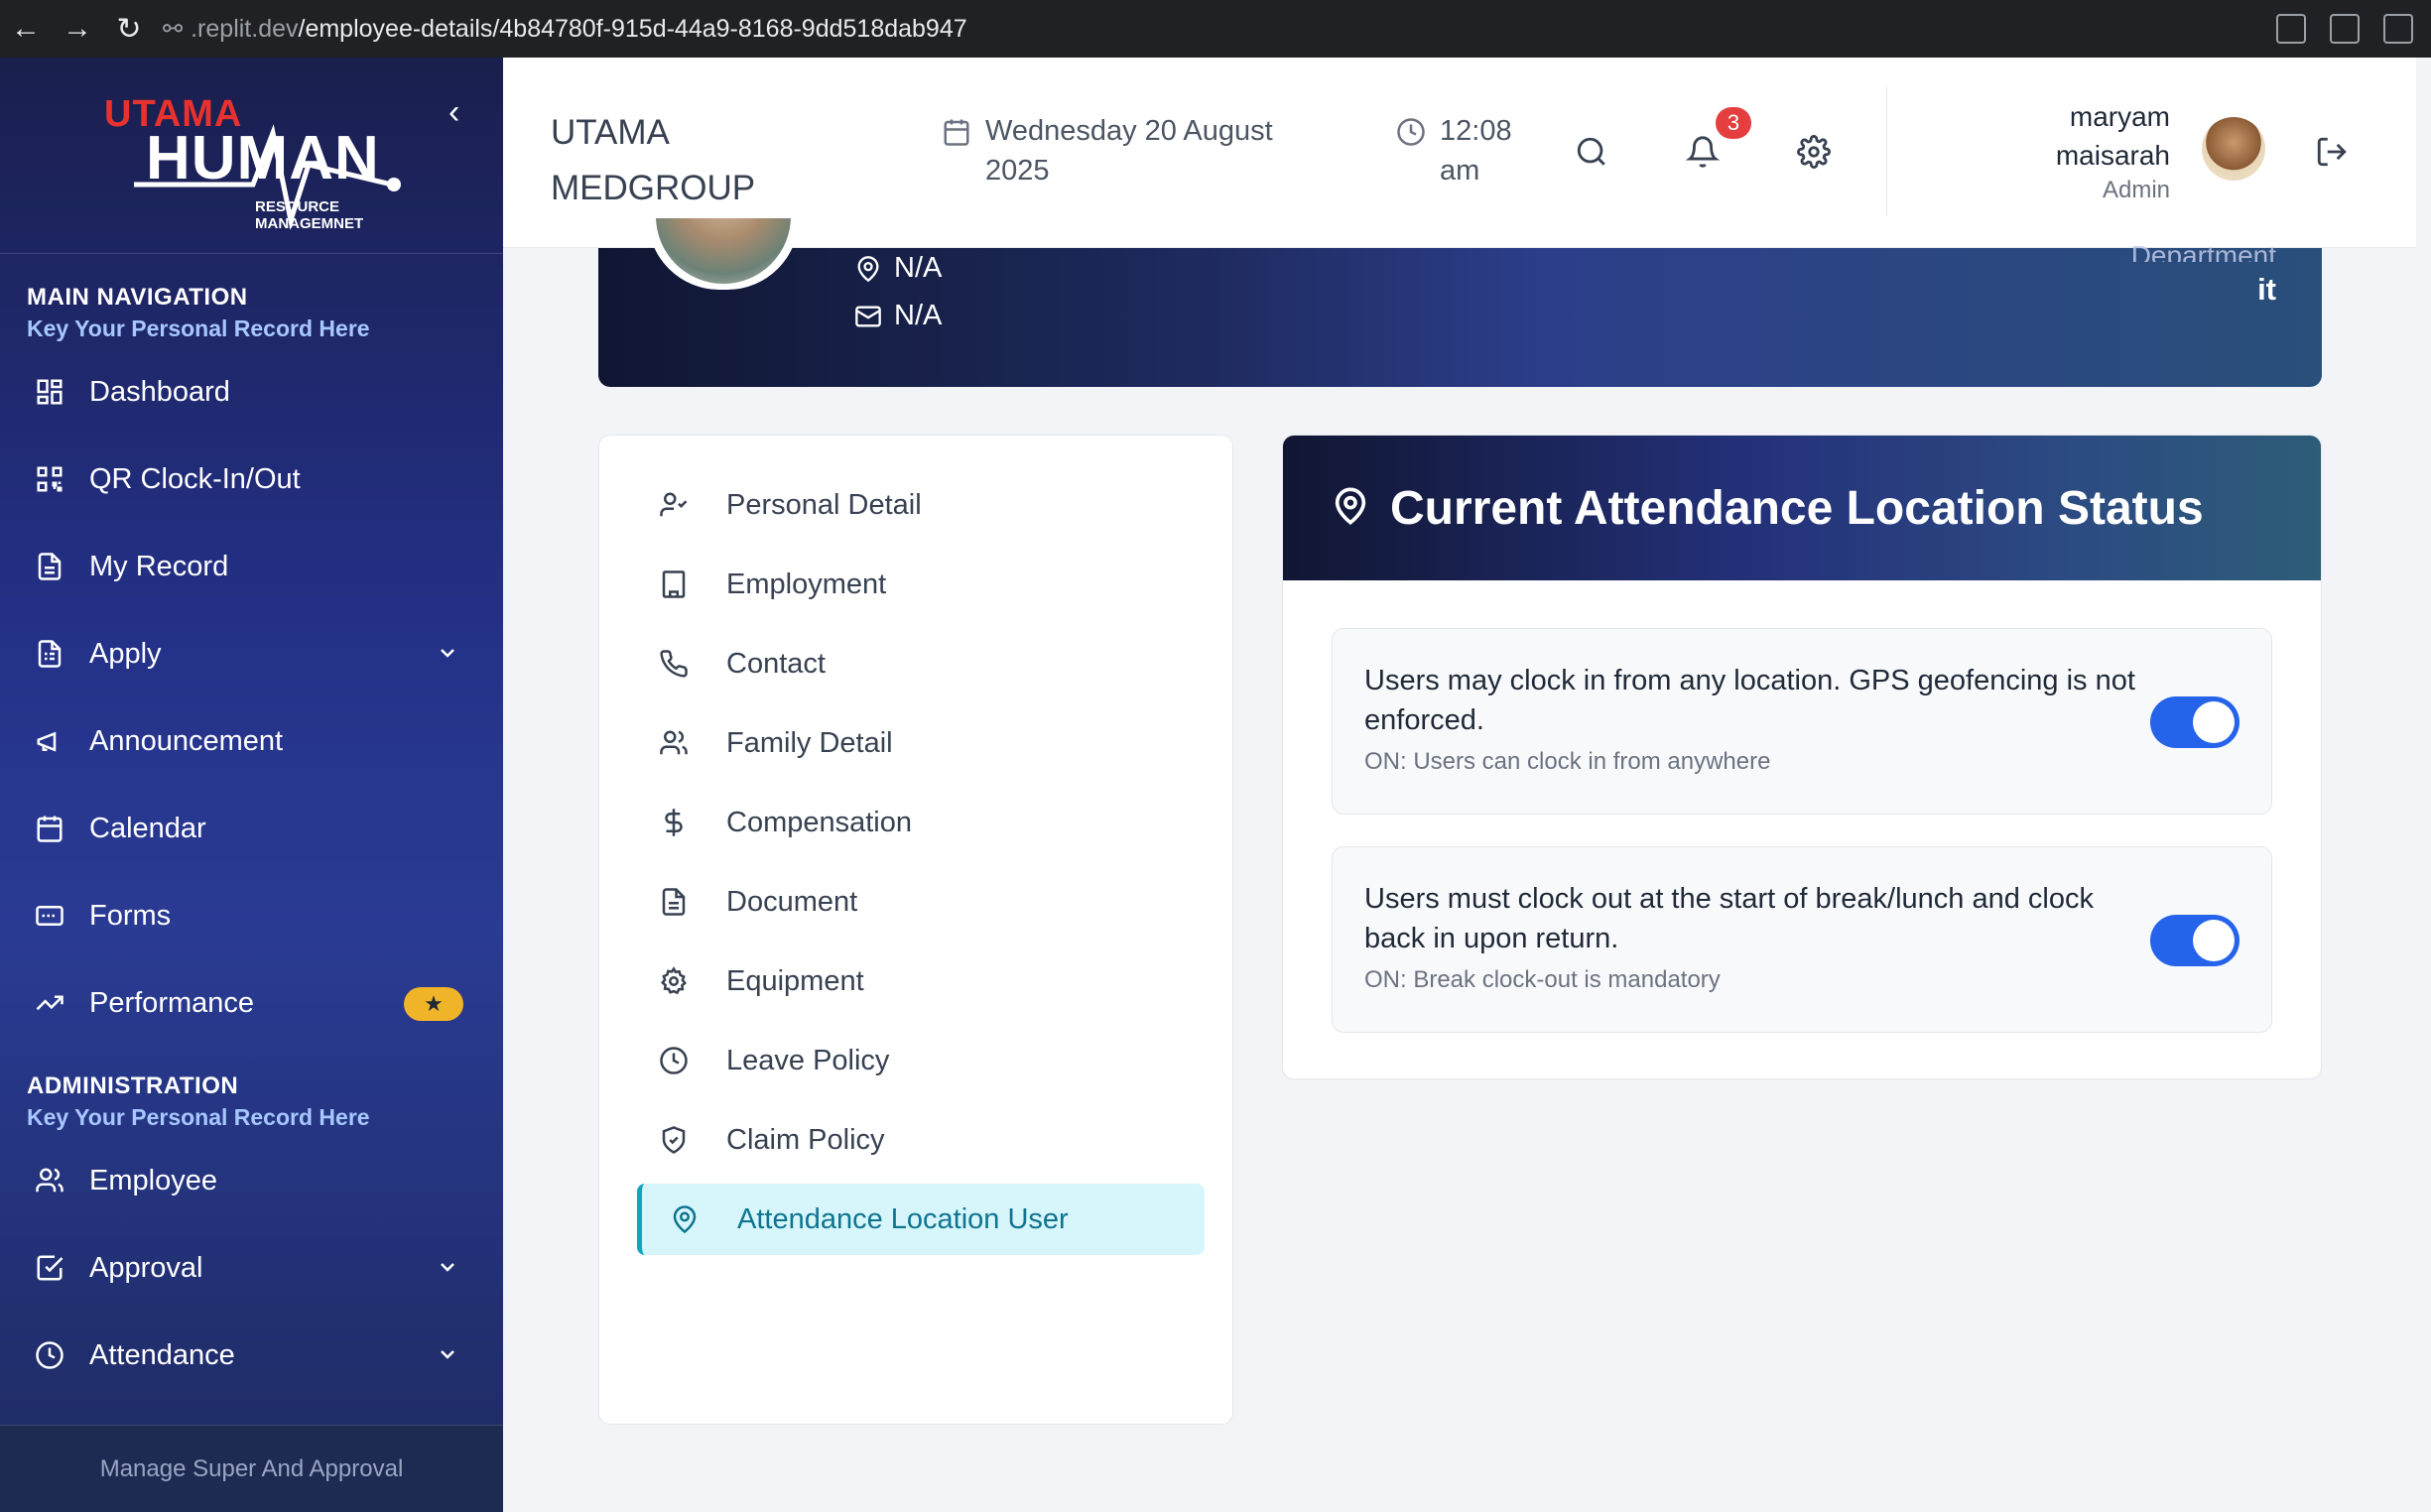  What do you see at coordinates (49, 1181) in the screenshot?
I see `users-icon` at bounding box center [49, 1181].